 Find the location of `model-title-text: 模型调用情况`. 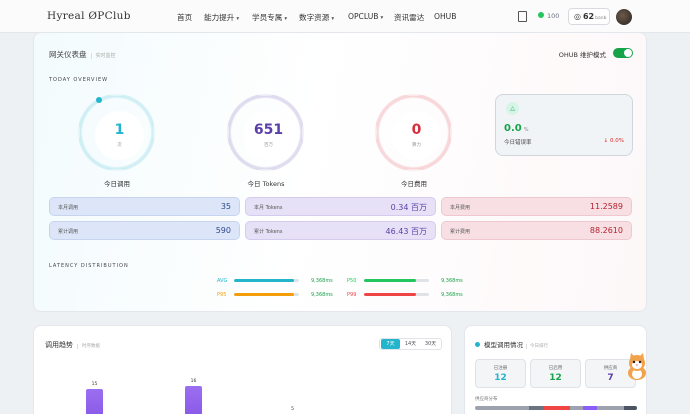

model-title-text: 模型调用情况 is located at coordinates (503, 345).